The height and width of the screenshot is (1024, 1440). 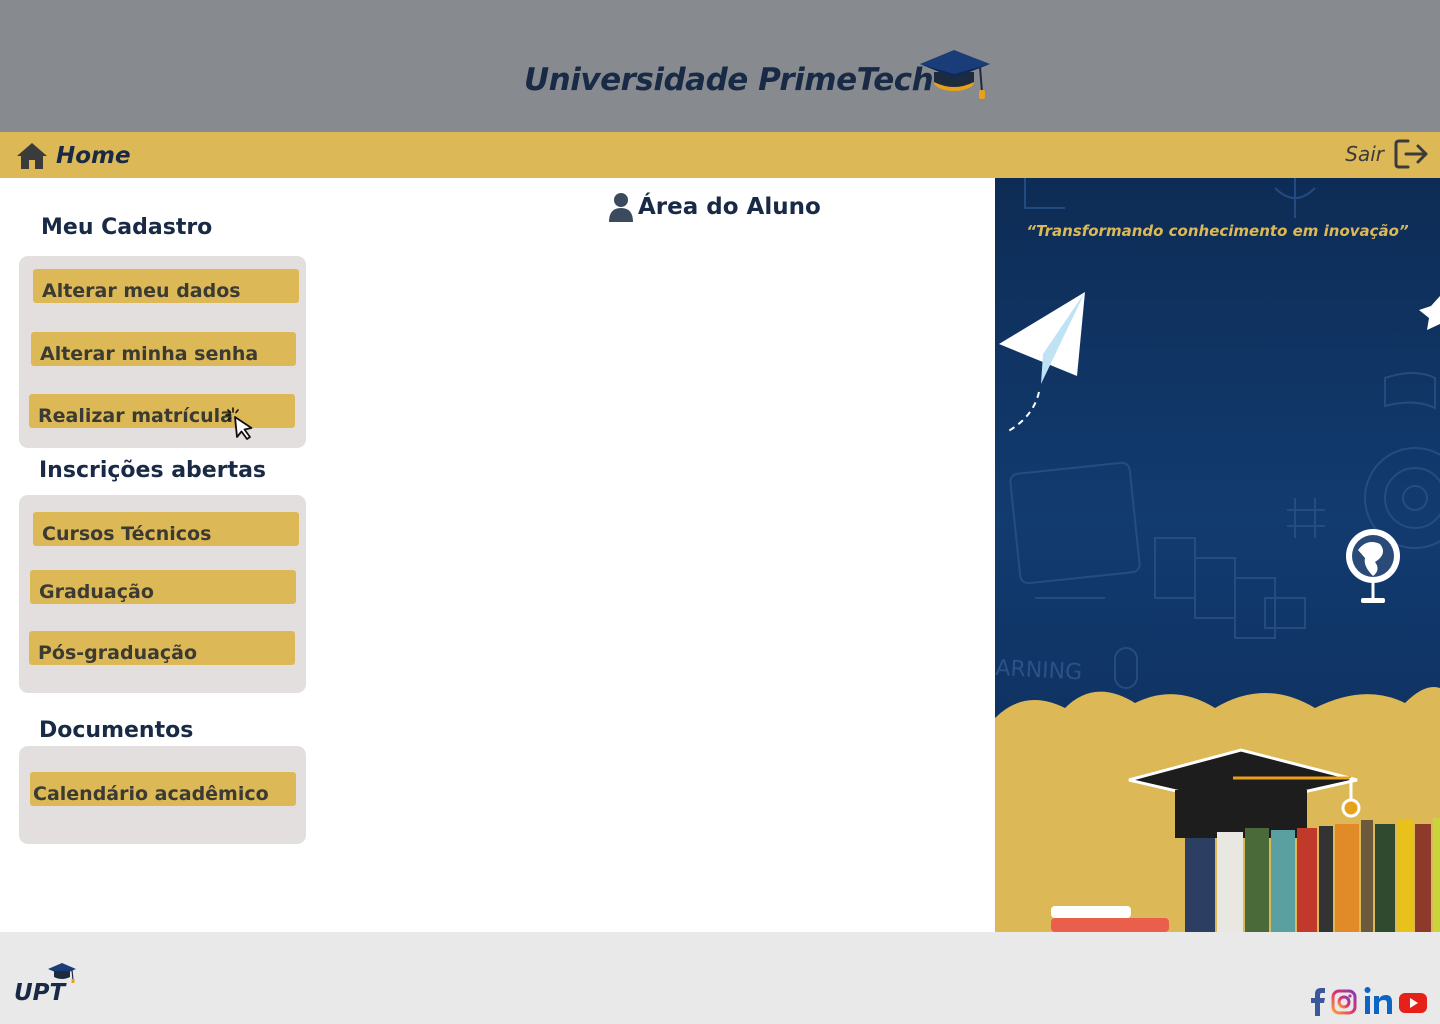 What do you see at coordinates (729, 80) in the screenshot?
I see `site-title: Universidade PrimeTech` at bounding box center [729, 80].